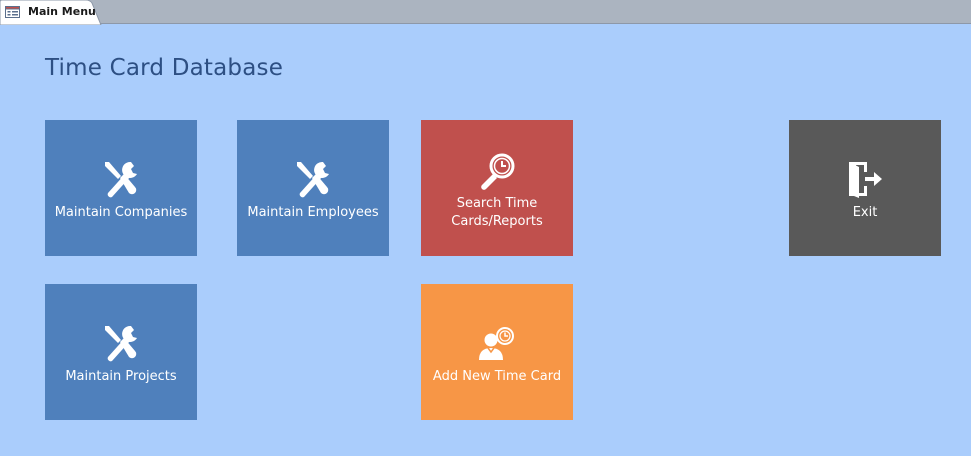  I want to click on tab-main-menu: Main Menu, so click(51, 12).